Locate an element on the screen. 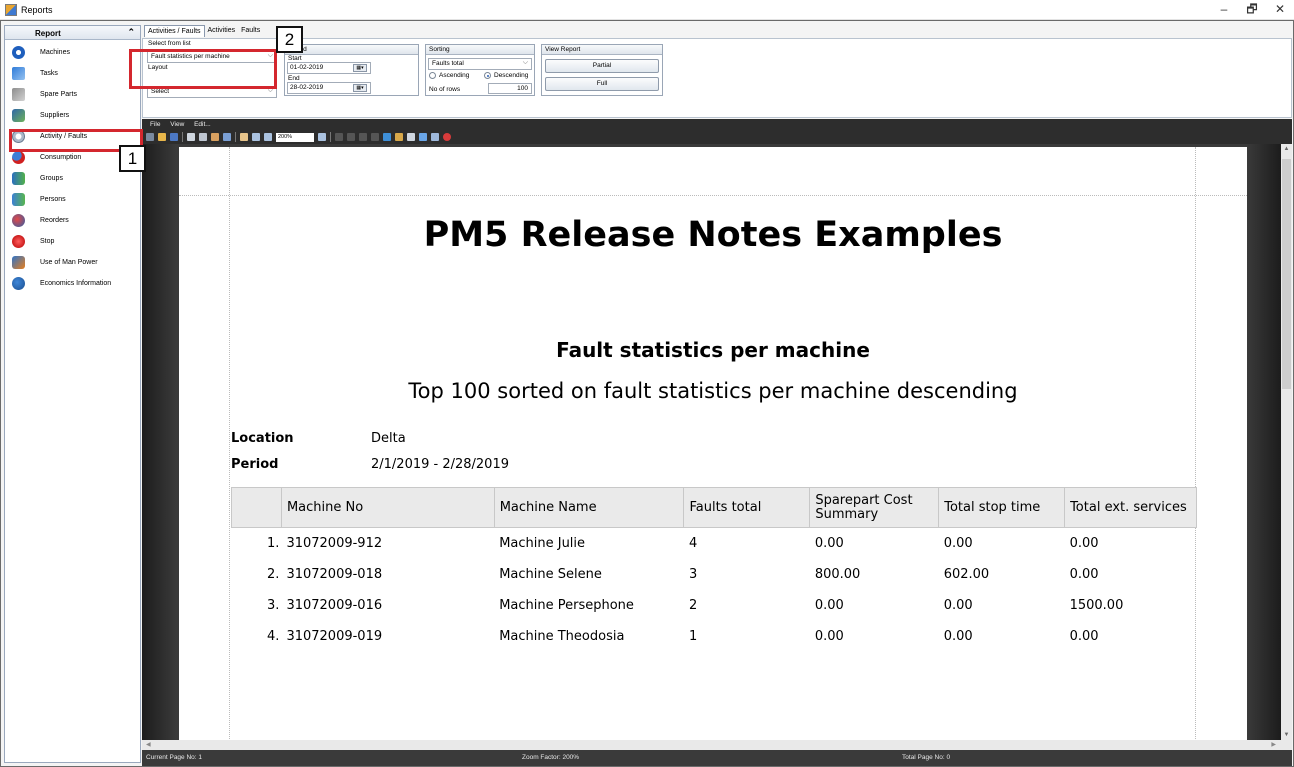  total-pages-status: Total Page No: 0 is located at coordinates (926, 757).